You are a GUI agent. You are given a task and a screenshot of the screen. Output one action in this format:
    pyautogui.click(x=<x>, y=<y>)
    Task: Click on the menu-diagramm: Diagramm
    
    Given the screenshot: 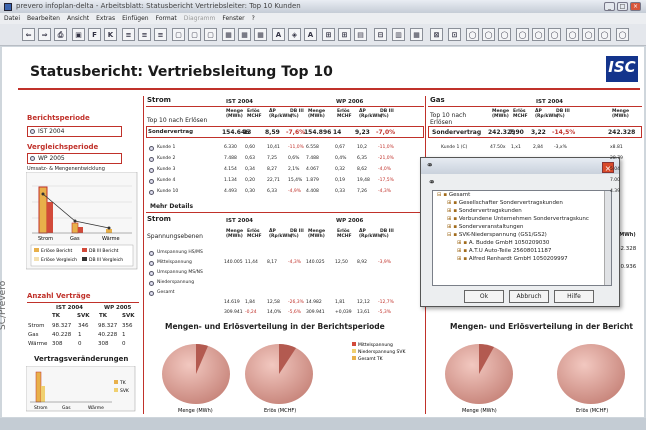 What is the action you would take?
    pyautogui.click(x=200, y=18)
    